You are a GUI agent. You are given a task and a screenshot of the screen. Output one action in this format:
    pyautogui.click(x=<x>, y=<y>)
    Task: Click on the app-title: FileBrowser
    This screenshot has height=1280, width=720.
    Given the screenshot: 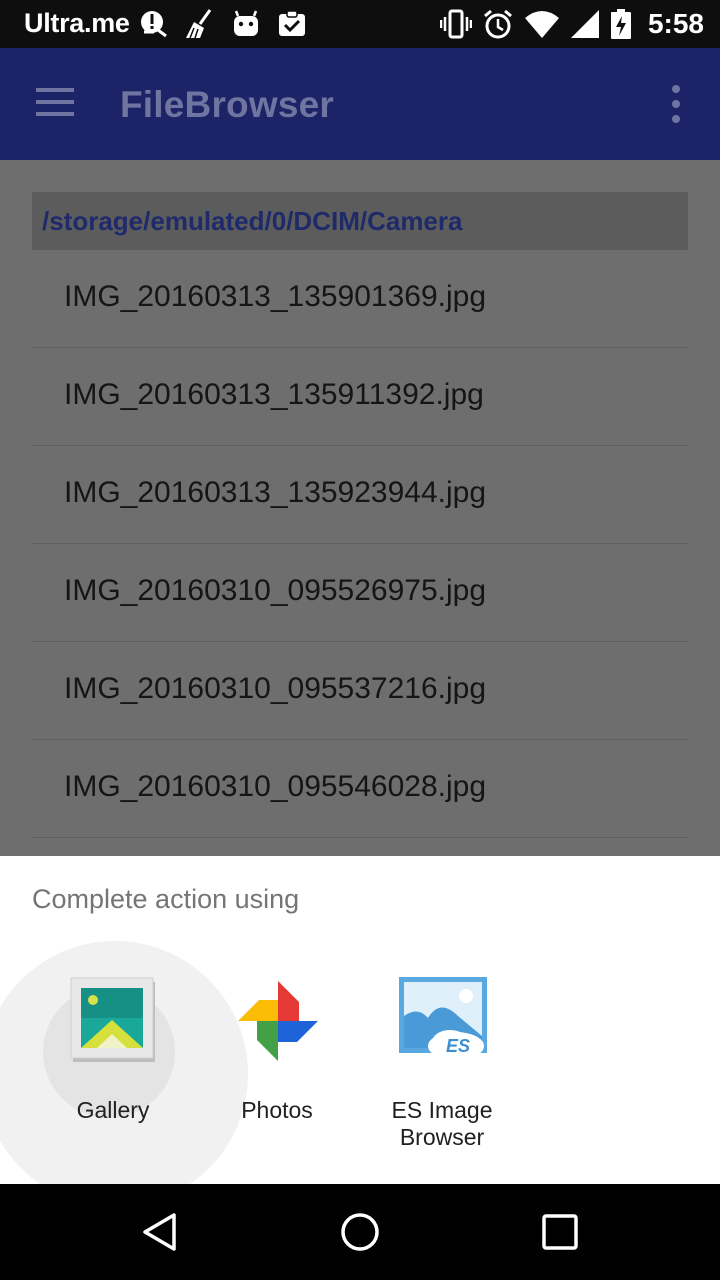 What is the action you would take?
    pyautogui.click(x=227, y=104)
    